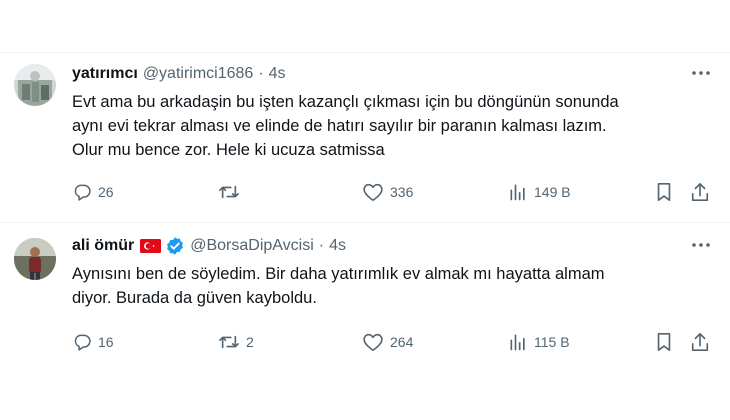  What do you see at coordinates (151, 246) in the screenshot?
I see `turkey-flag-icon` at bounding box center [151, 246].